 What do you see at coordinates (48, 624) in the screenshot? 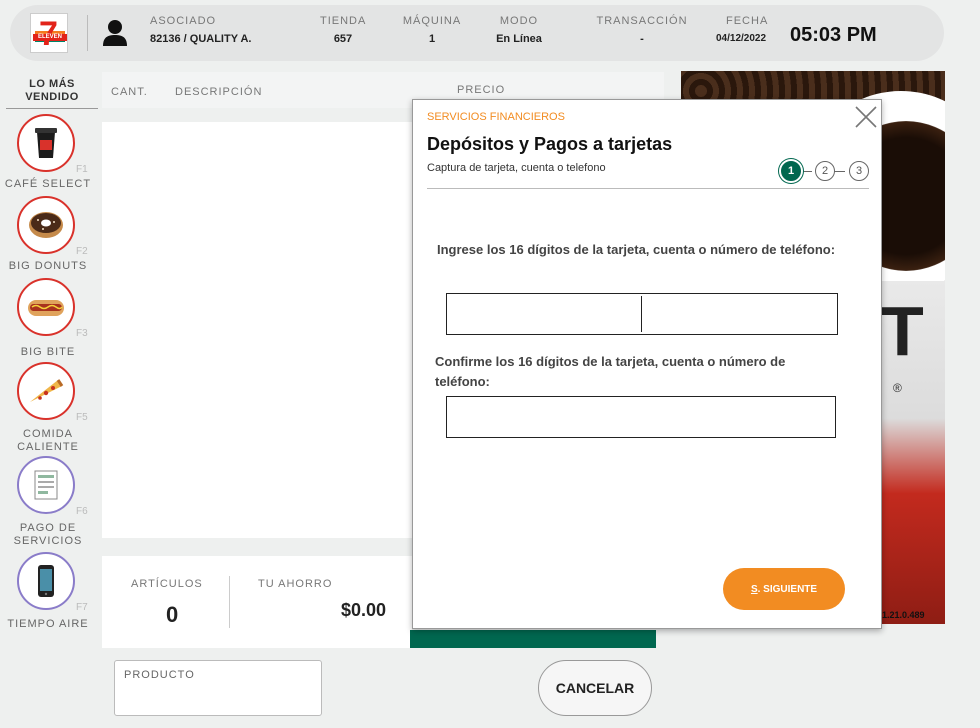
I see `tiempo-aire-label: TIEMPO AIRE` at bounding box center [48, 624].